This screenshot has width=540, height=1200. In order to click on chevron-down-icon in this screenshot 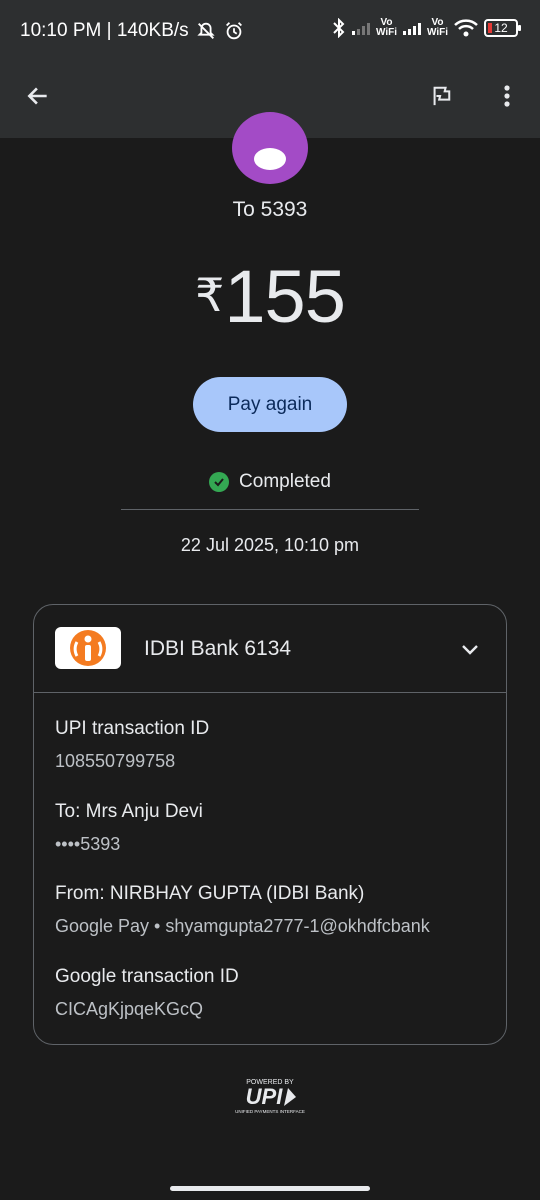, I will do `click(470, 649)`.